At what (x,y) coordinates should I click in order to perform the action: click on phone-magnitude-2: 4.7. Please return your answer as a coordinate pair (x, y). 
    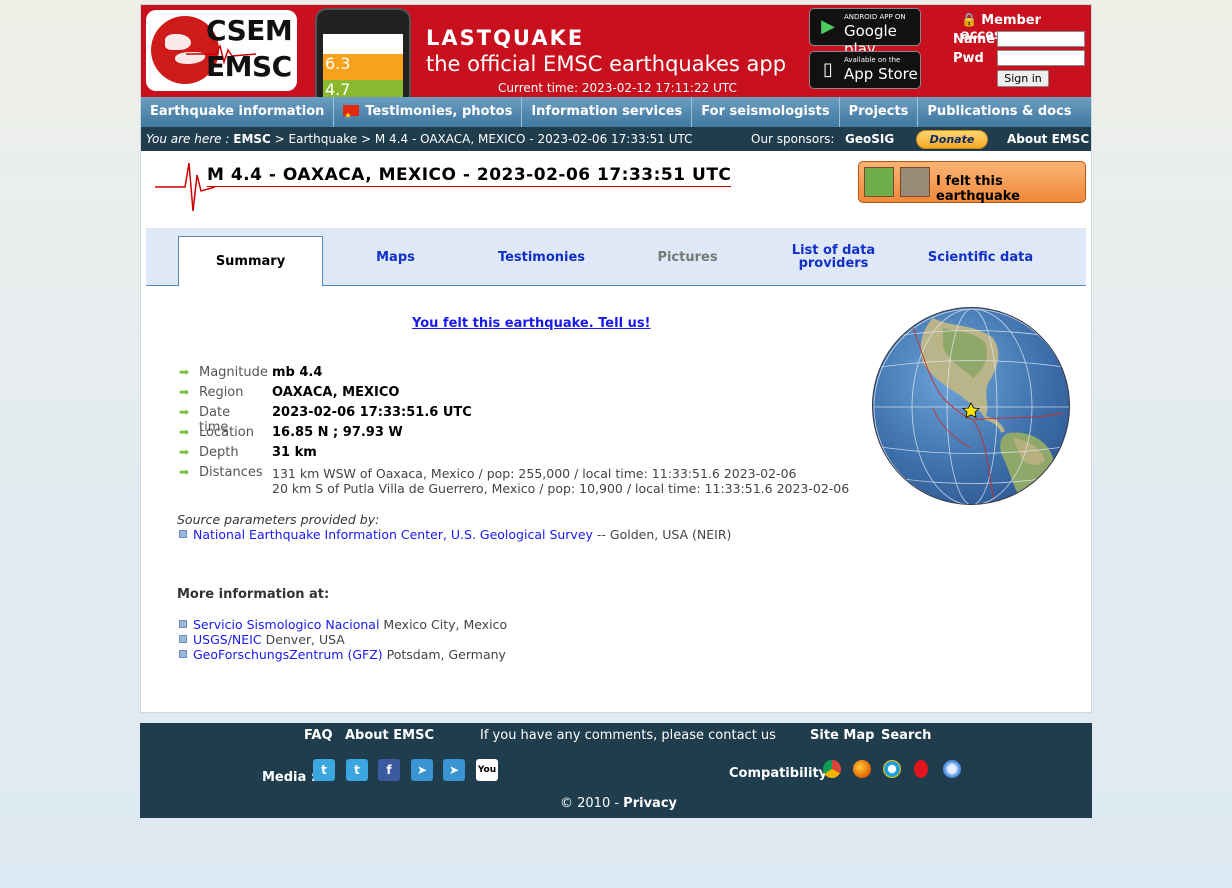
    Looking at the image, I should click on (338, 88).